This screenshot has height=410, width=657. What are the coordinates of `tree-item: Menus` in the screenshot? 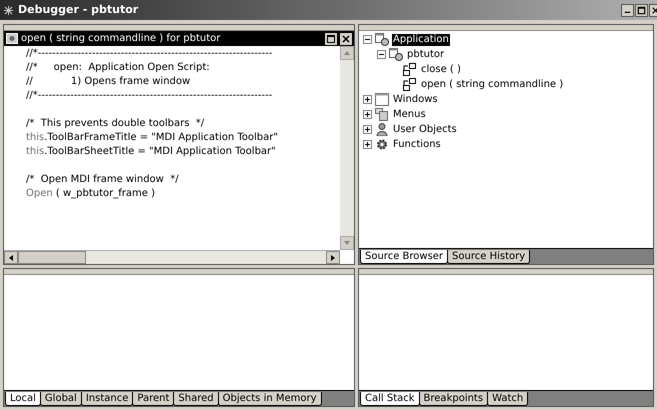 It's located at (409, 114).